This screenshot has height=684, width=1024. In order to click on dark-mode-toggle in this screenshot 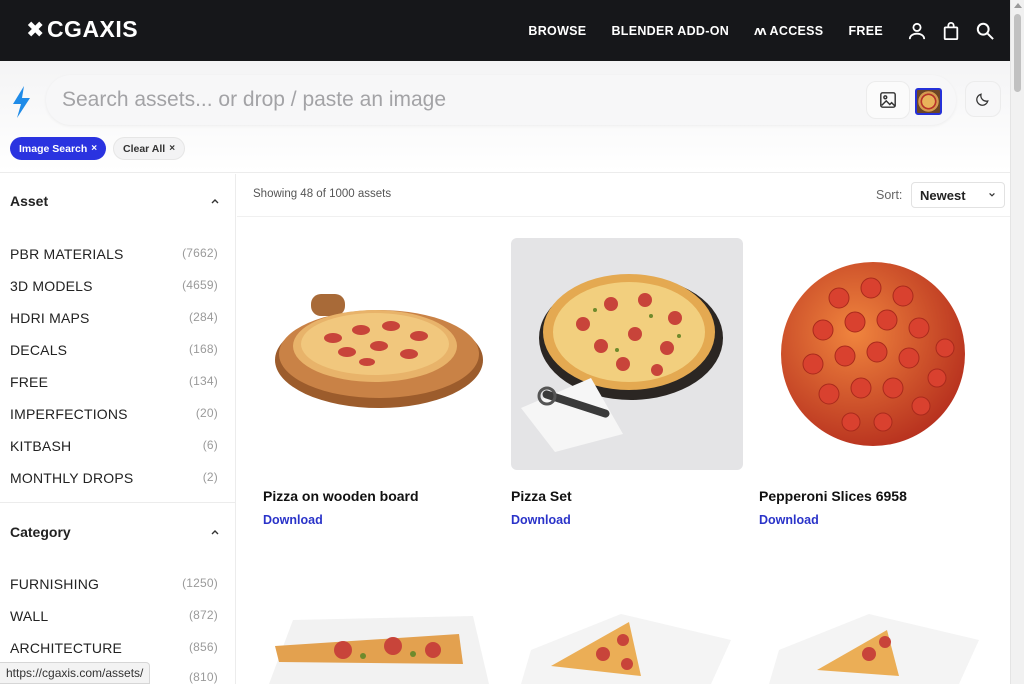, I will do `click(983, 99)`.